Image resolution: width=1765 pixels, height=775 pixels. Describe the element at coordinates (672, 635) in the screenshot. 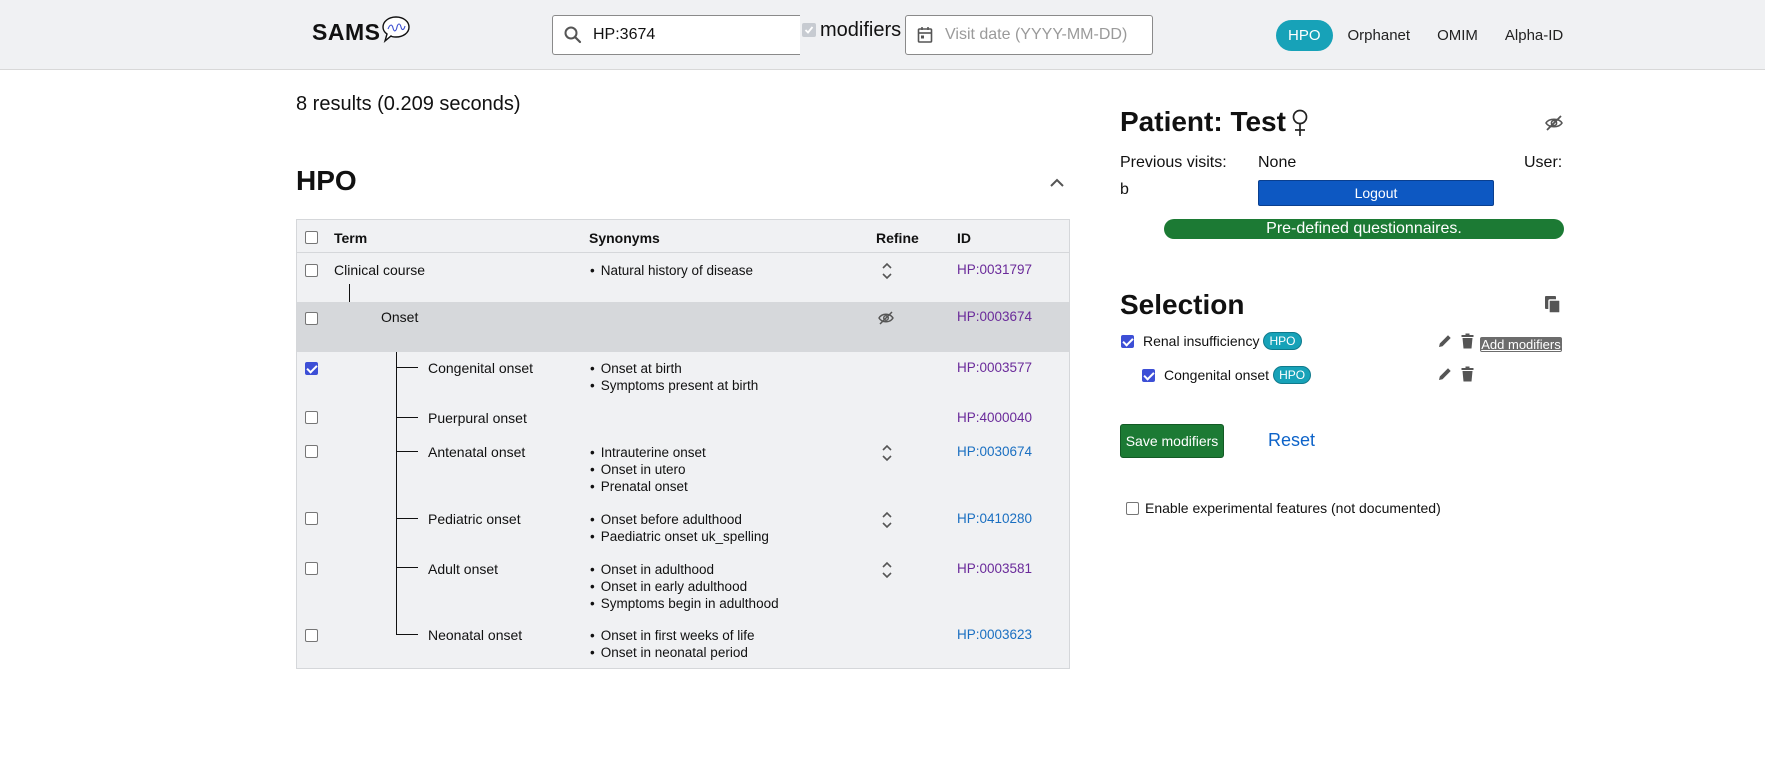

I see `synonym-item: Onset in first weeks of life` at that location.